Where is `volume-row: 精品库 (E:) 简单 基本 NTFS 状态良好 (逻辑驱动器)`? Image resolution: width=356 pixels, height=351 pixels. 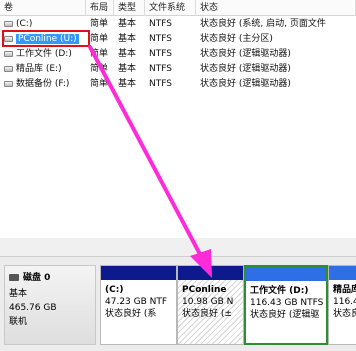
volume-row: 精品库 (E:) 简单 基本 NTFS 状态良好 (逻辑驱动器) is located at coordinates (178, 69).